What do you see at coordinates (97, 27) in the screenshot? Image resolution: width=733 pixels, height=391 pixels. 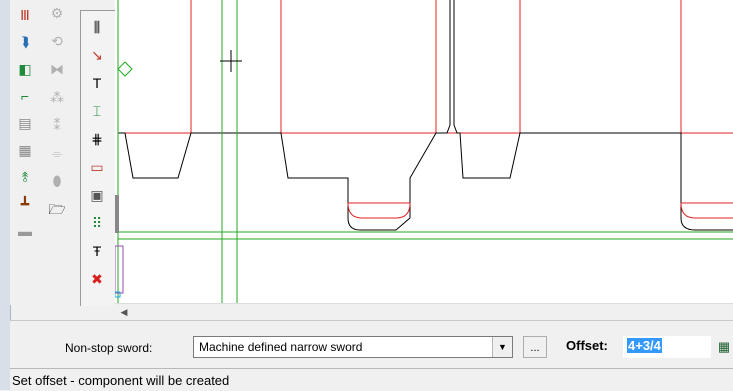 I see `nick-tool-icon: ⫼` at bounding box center [97, 27].